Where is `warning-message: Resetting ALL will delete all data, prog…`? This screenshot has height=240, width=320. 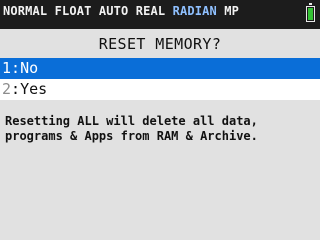 warning-message: Resetting ALL will delete all data, prog… is located at coordinates (131, 128).